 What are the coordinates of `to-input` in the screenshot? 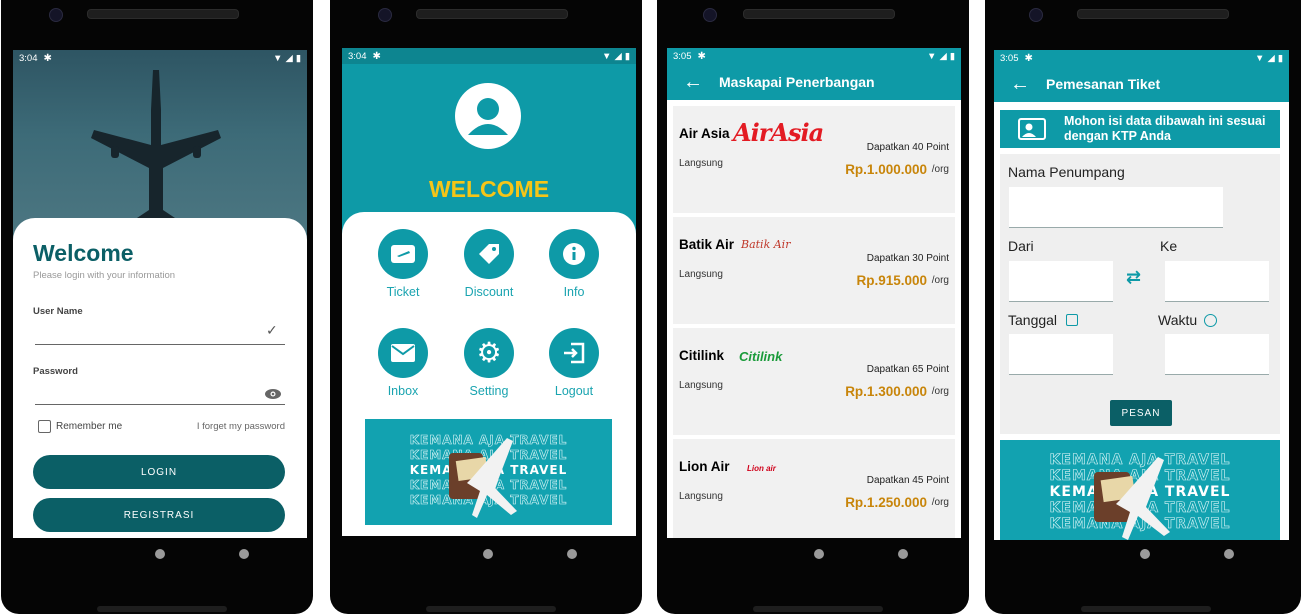 It's located at (1217, 281).